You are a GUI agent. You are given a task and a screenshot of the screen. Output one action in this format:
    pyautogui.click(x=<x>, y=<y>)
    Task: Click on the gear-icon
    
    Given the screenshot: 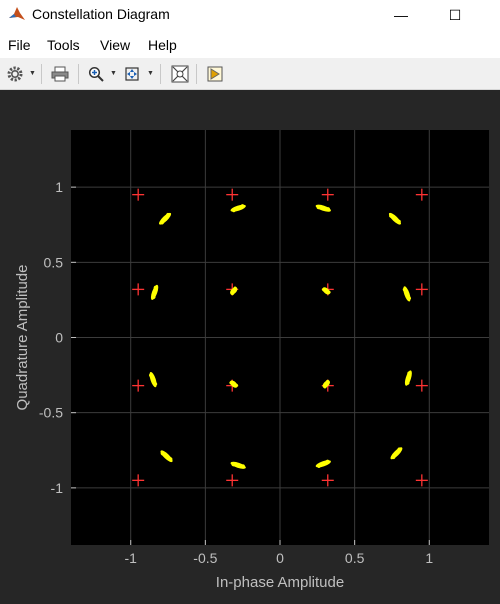 What is the action you would take?
    pyautogui.click(x=15, y=74)
    